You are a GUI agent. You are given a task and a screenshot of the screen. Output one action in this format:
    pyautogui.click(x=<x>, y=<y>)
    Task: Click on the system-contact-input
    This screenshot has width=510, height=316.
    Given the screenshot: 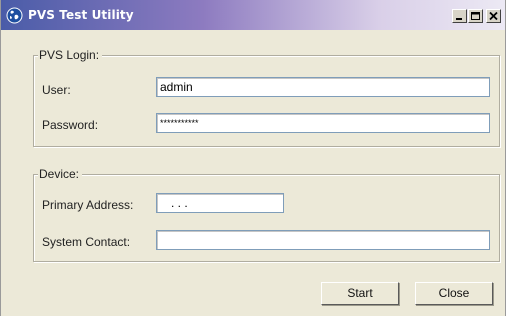 What is the action you would take?
    pyautogui.click(x=323, y=240)
    